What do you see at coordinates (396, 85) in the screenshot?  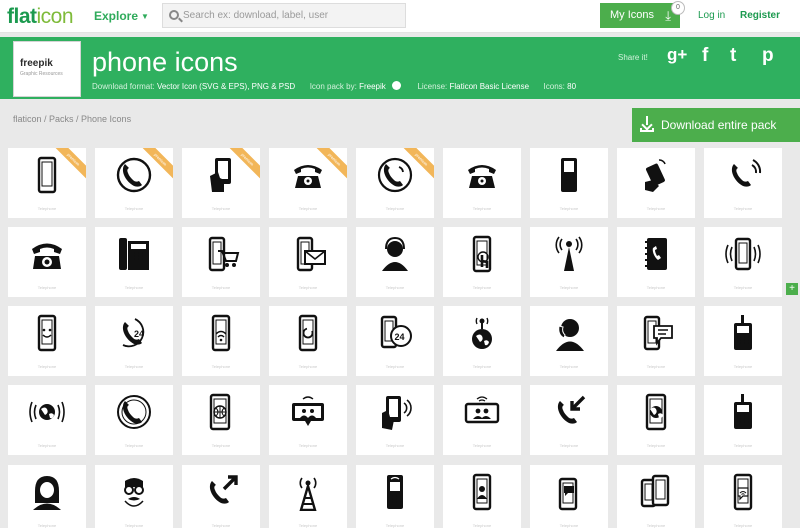 I see `license-icon` at bounding box center [396, 85].